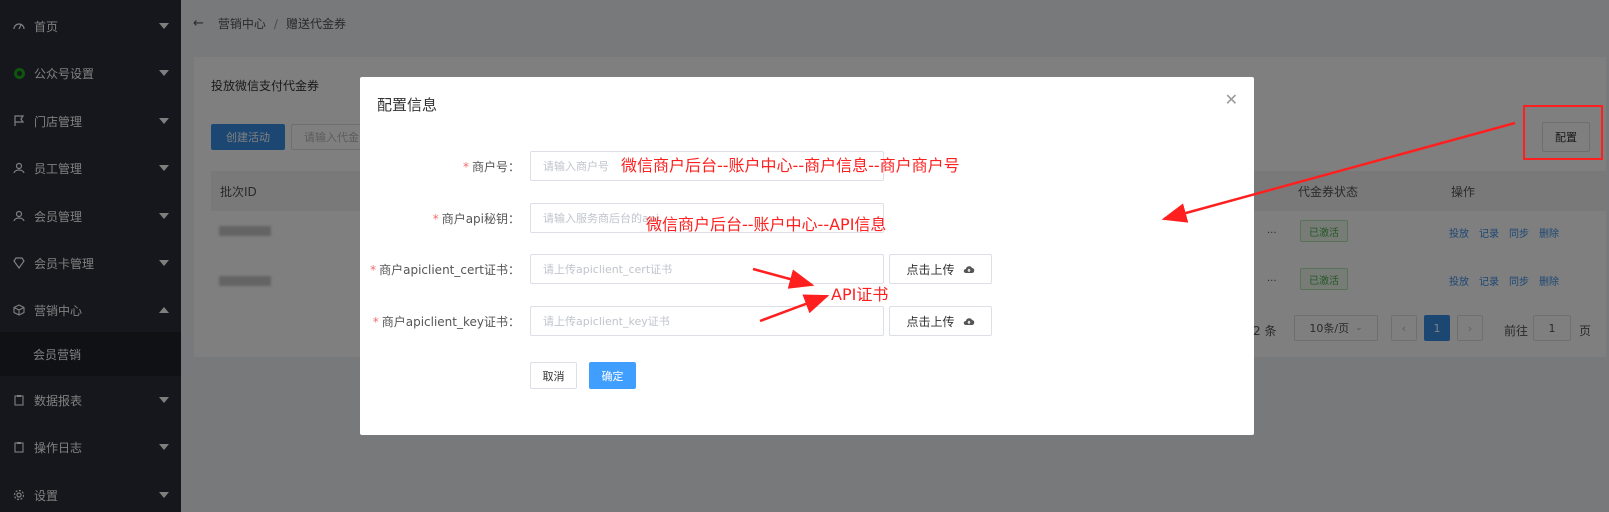 This screenshot has height=512, width=1609. What do you see at coordinates (407, 105) in the screenshot?
I see `dialog-title: 配置信息` at bounding box center [407, 105].